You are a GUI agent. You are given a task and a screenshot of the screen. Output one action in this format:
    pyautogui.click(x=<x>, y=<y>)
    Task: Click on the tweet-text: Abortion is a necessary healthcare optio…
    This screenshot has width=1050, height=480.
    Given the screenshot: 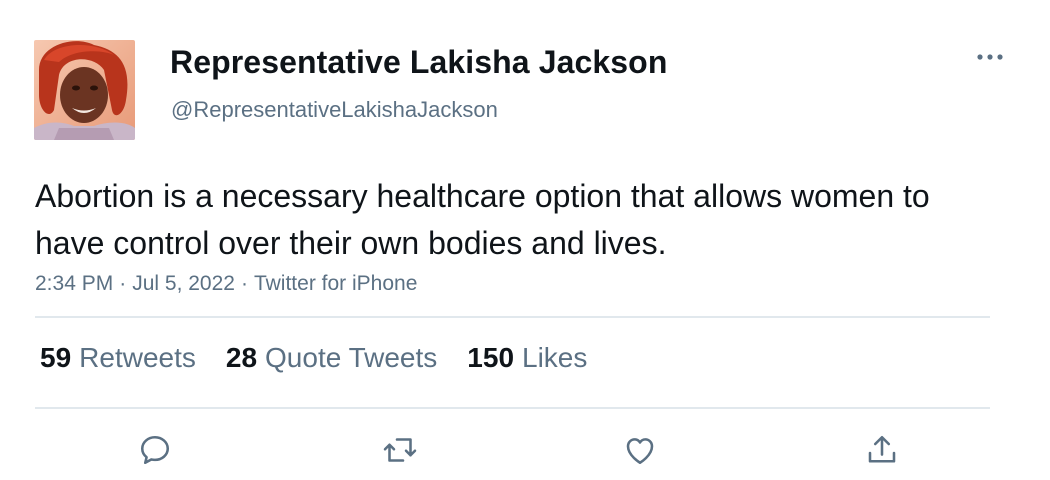 What is the action you would take?
    pyautogui.click(x=482, y=219)
    